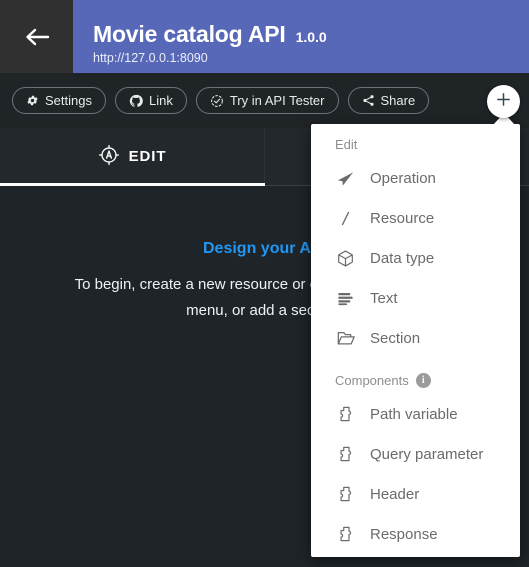  What do you see at coordinates (345, 298) in the screenshot?
I see `text-lines-icon` at bounding box center [345, 298].